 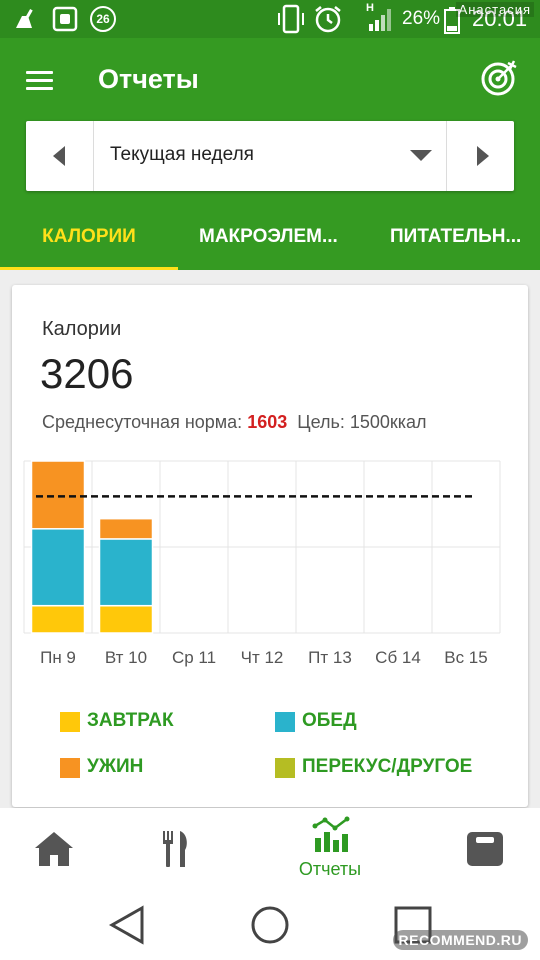 I want to click on x-tick-label: Вс 15, so click(x=465, y=657).